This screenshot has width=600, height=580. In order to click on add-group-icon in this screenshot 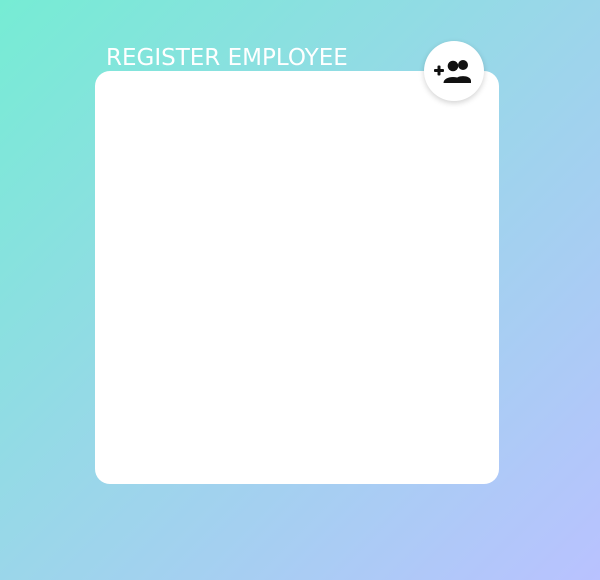, I will do `click(454, 71)`.